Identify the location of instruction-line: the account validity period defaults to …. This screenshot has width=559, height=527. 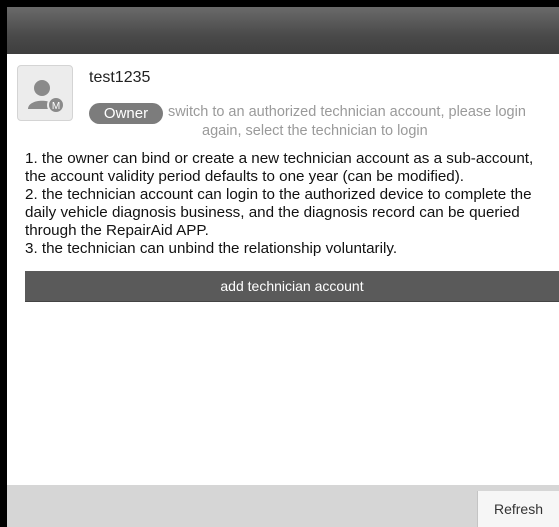
(245, 176).